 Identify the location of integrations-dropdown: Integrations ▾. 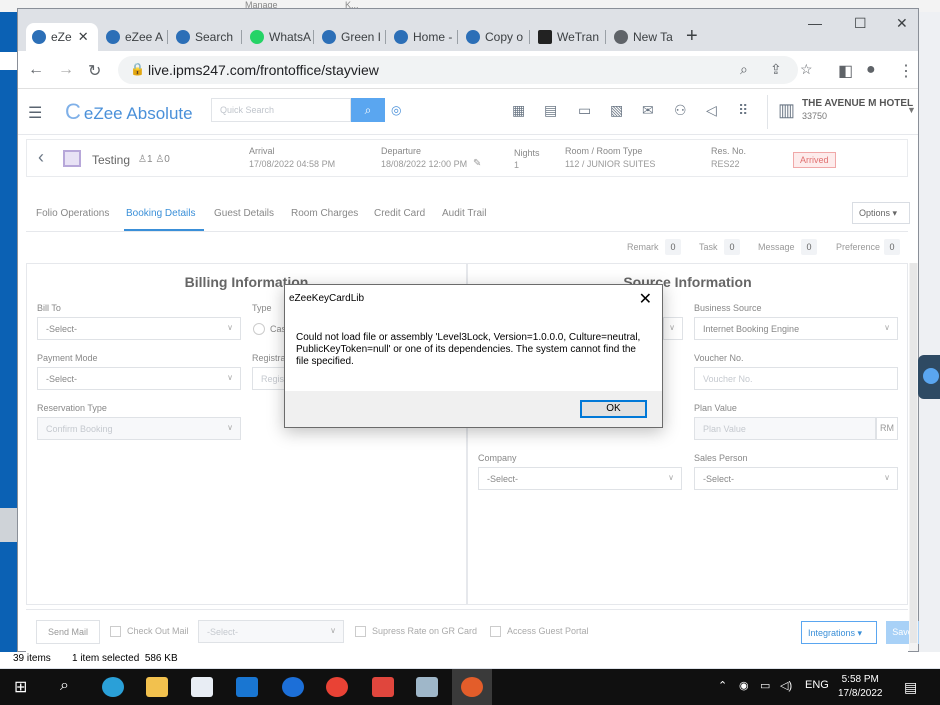
(839, 632).